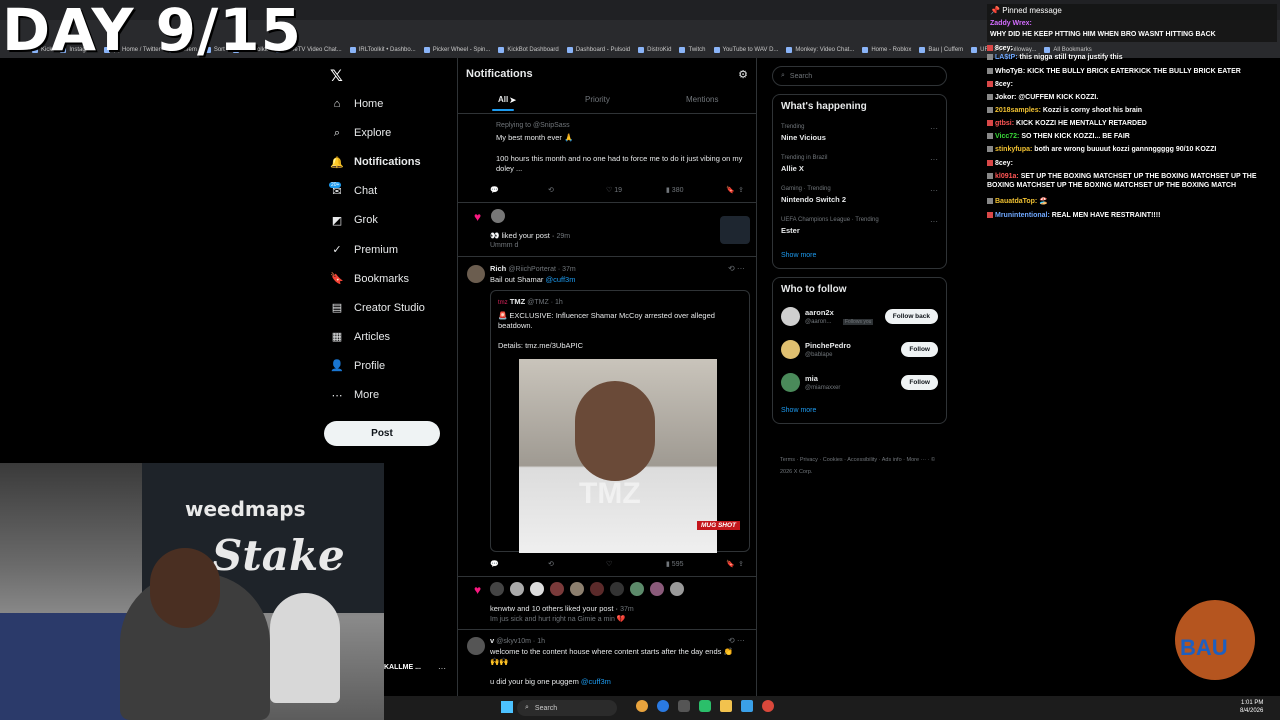  I want to click on trend-name: Nine Vicious, so click(803, 137).